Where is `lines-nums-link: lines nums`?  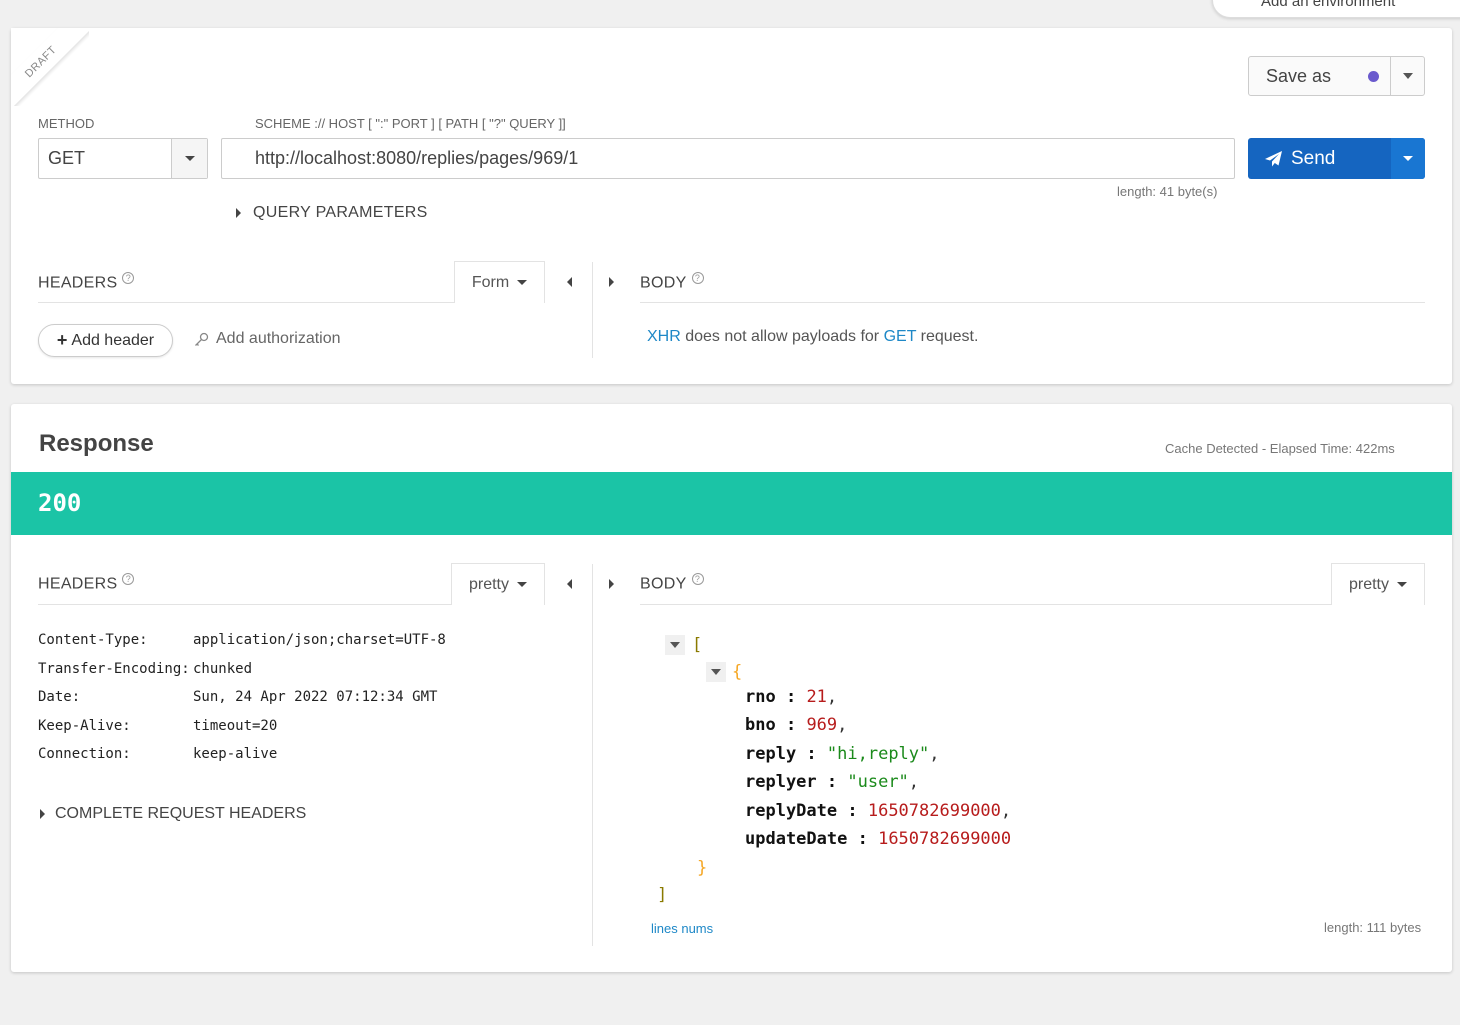
lines-nums-link: lines nums is located at coordinates (682, 928).